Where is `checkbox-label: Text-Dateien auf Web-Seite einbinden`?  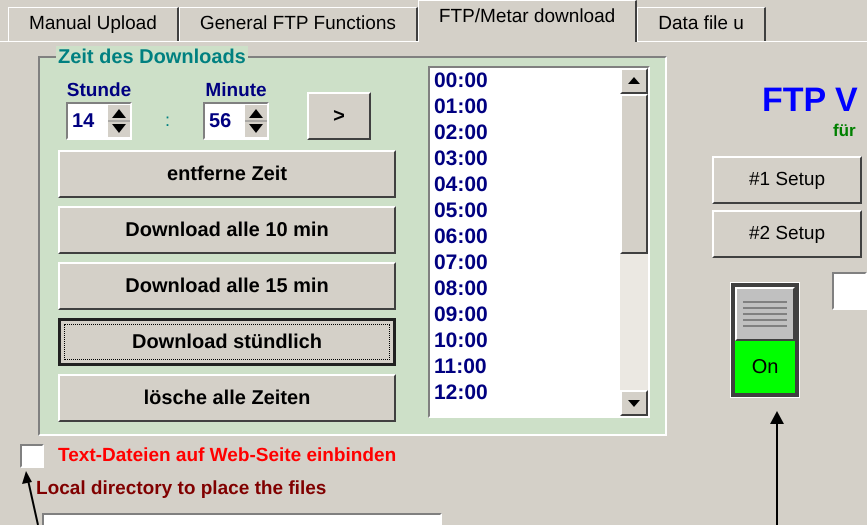
checkbox-label: Text-Dateien auf Web-Seite einbinden is located at coordinates (227, 456).